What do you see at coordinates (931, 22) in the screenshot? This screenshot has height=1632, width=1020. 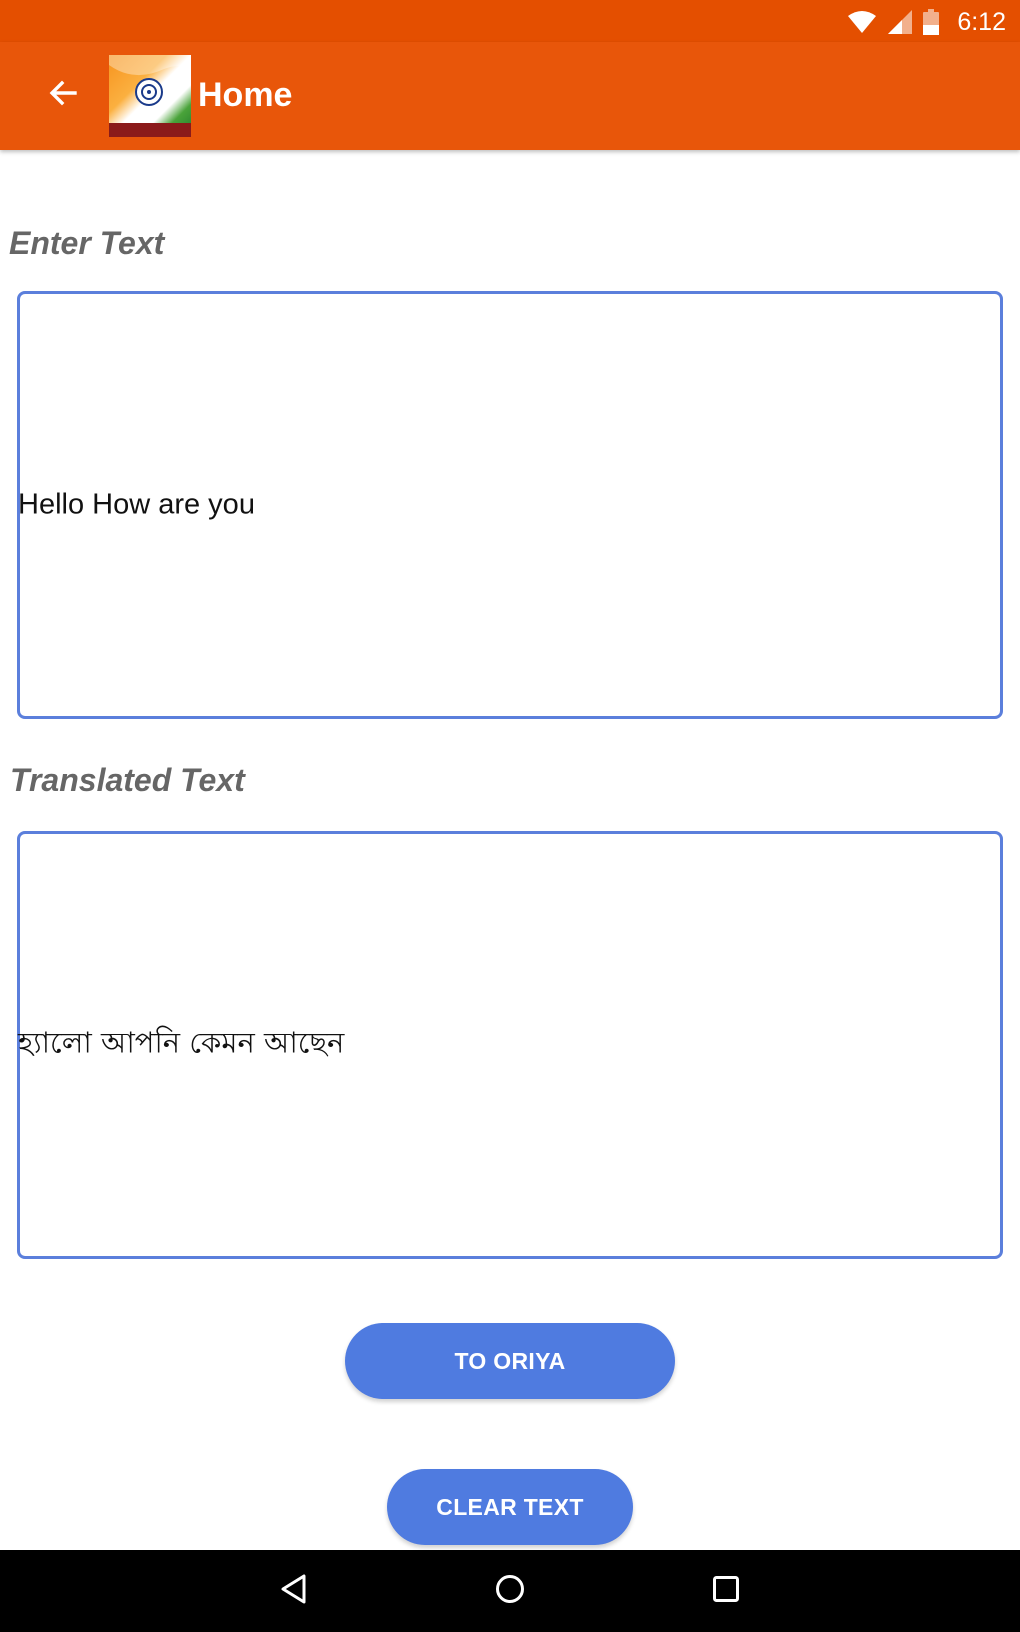 I see `battery-icon` at bounding box center [931, 22].